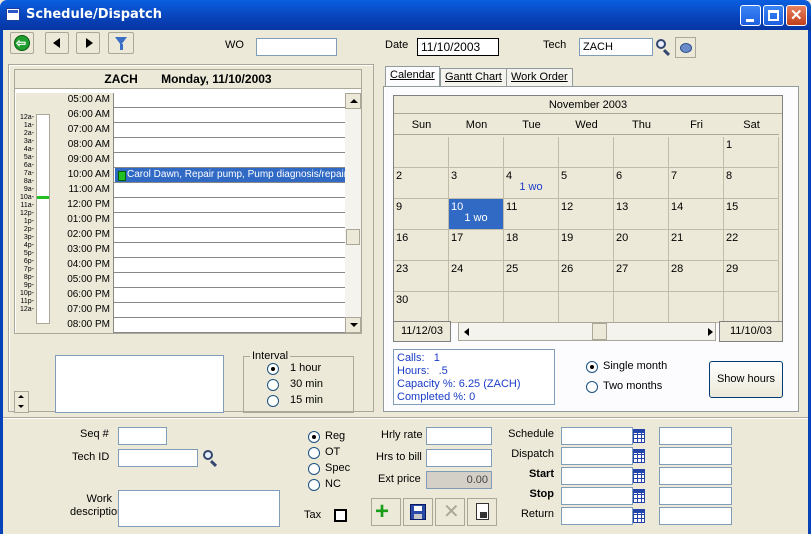 The image size is (811, 534). Describe the element at coordinates (202, 280) in the screenshot. I see `time-slot-row: 05:00 PM` at that location.